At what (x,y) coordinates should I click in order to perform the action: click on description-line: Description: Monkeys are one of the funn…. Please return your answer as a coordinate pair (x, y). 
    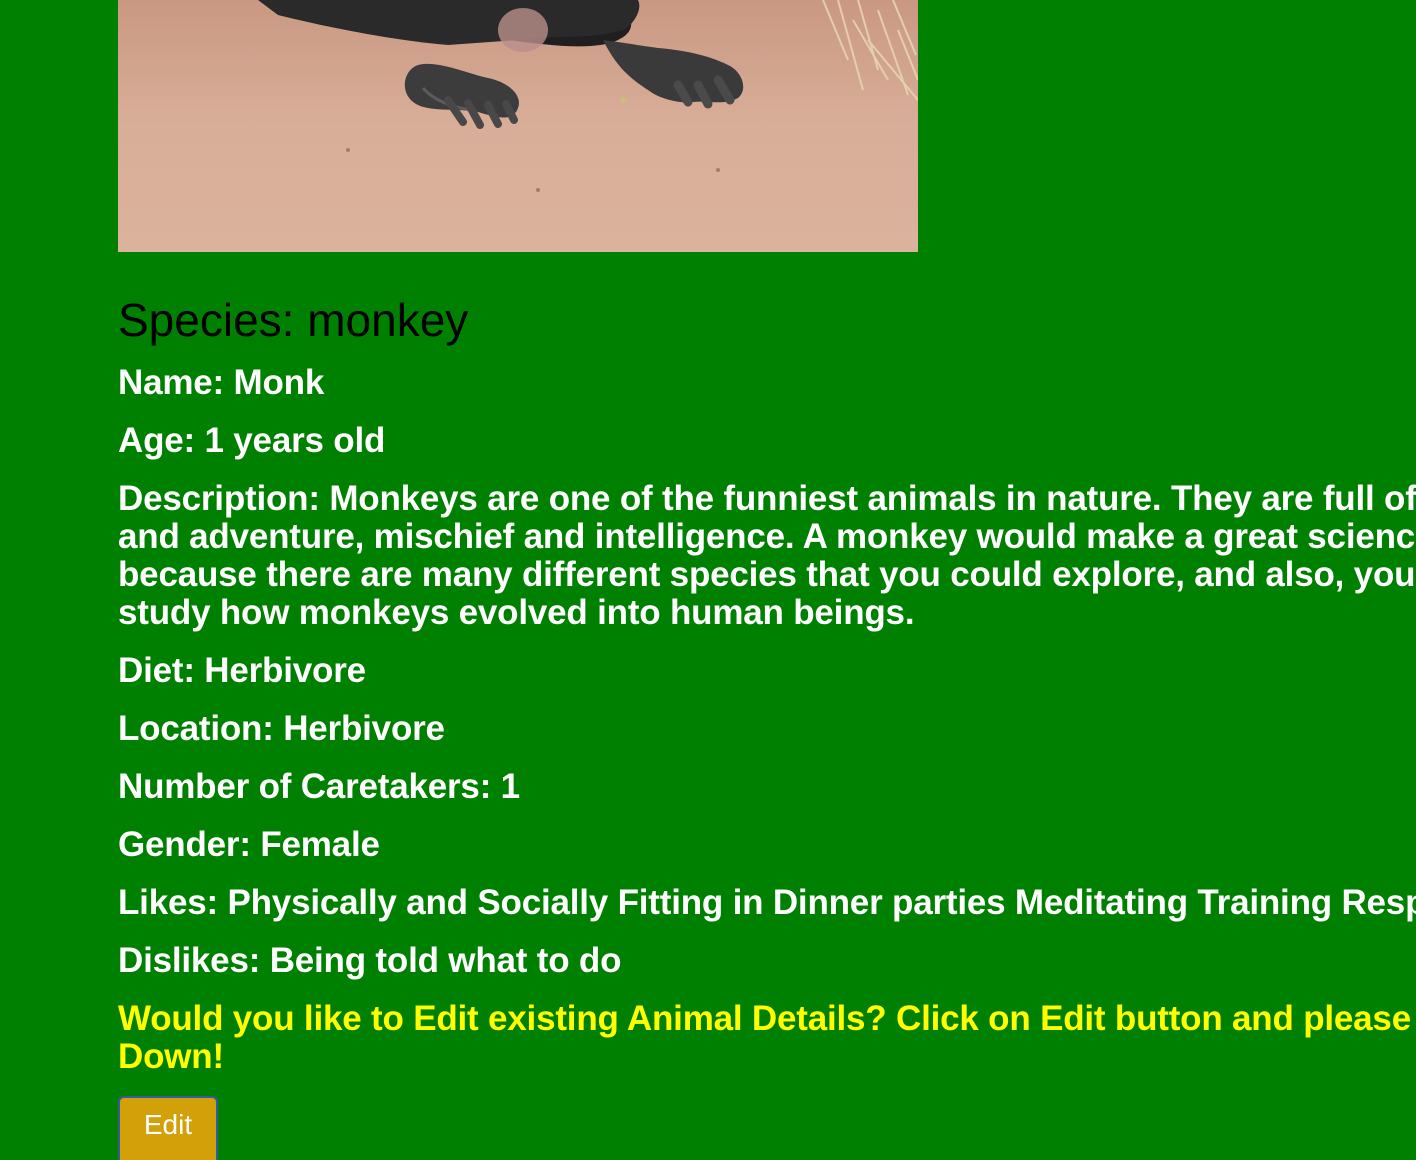
    Looking at the image, I should click on (767, 498).